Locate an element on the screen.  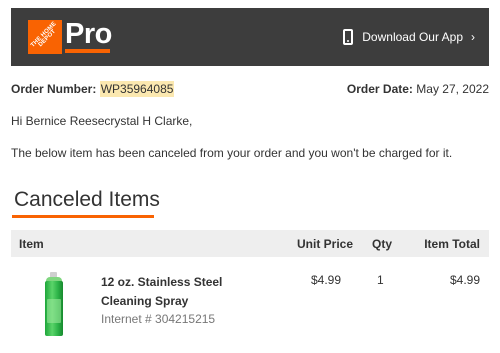
pro-underline is located at coordinates (87, 51).